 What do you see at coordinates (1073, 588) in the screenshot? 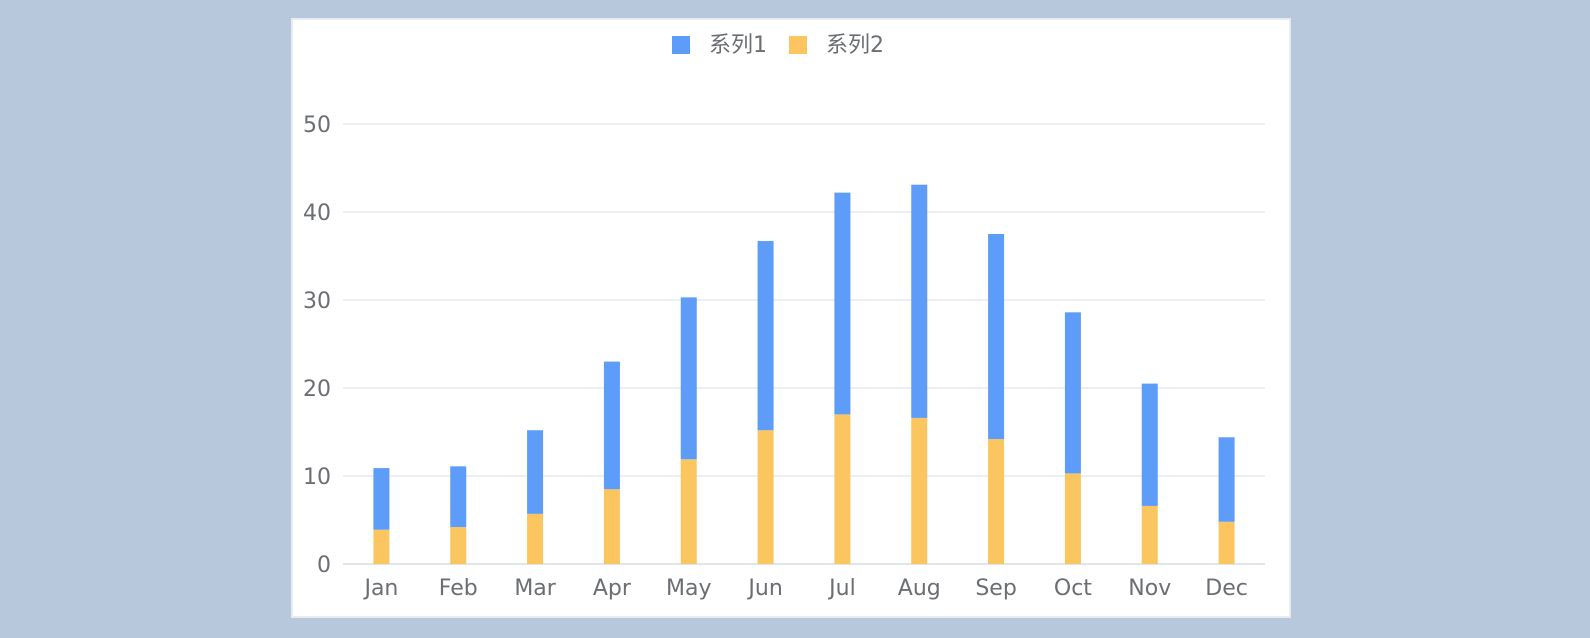
I see `x-tick-label: Oct` at bounding box center [1073, 588].